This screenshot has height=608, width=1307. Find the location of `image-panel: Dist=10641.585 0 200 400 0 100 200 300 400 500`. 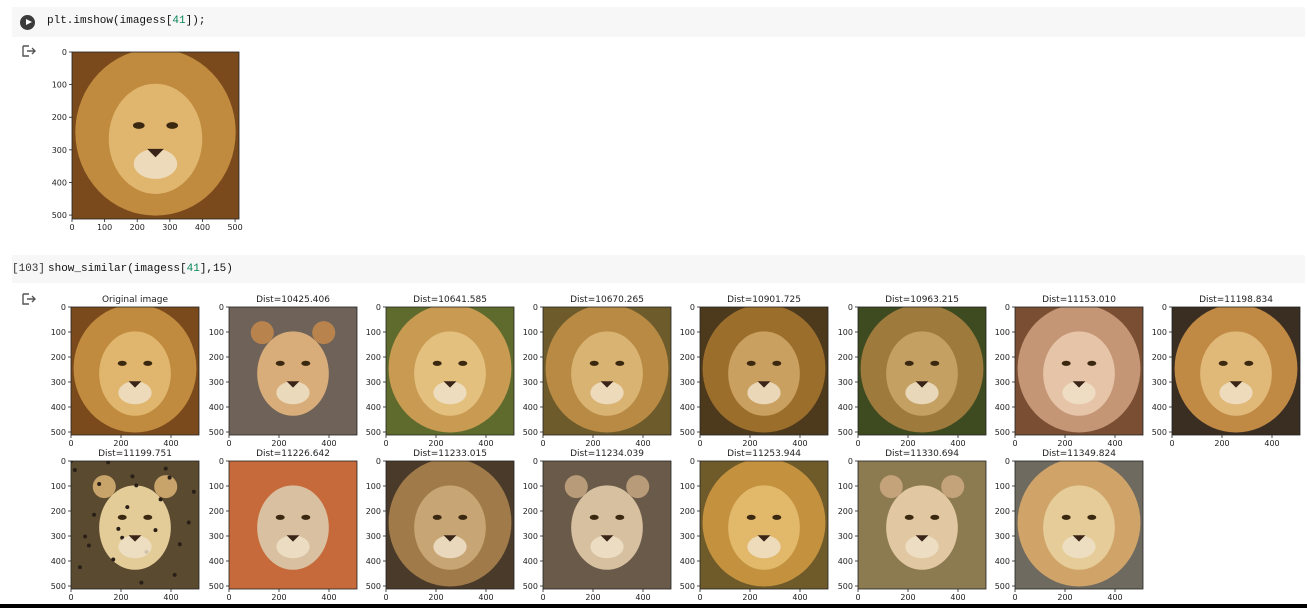

image-panel: Dist=10641.585 0 200 400 0 100 200 300 400 500 is located at coordinates (440, 371).